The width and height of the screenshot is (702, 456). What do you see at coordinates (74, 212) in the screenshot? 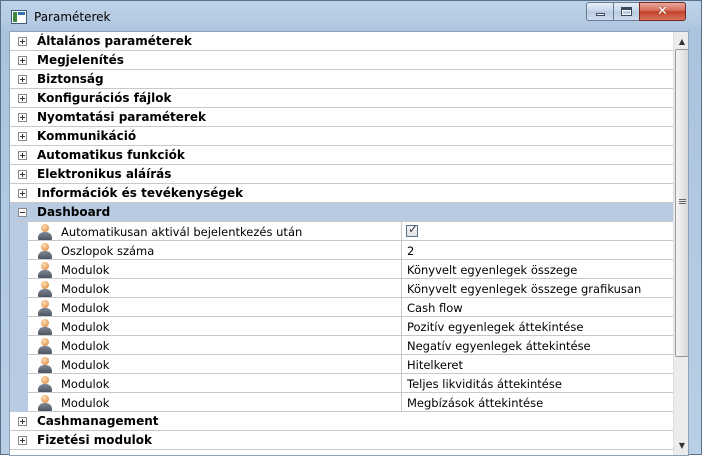
I see `category-label: Dashboard` at bounding box center [74, 212].